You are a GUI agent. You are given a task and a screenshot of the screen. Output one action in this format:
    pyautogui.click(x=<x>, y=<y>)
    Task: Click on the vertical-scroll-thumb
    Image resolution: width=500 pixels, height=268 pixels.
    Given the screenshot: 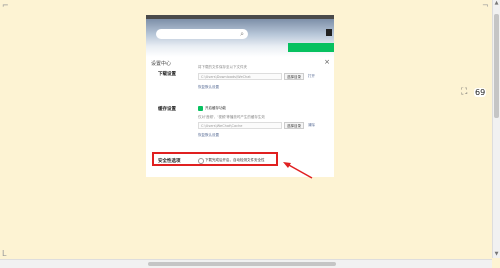 What is the action you would take?
    pyautogui.click(x=496, y=66)
    